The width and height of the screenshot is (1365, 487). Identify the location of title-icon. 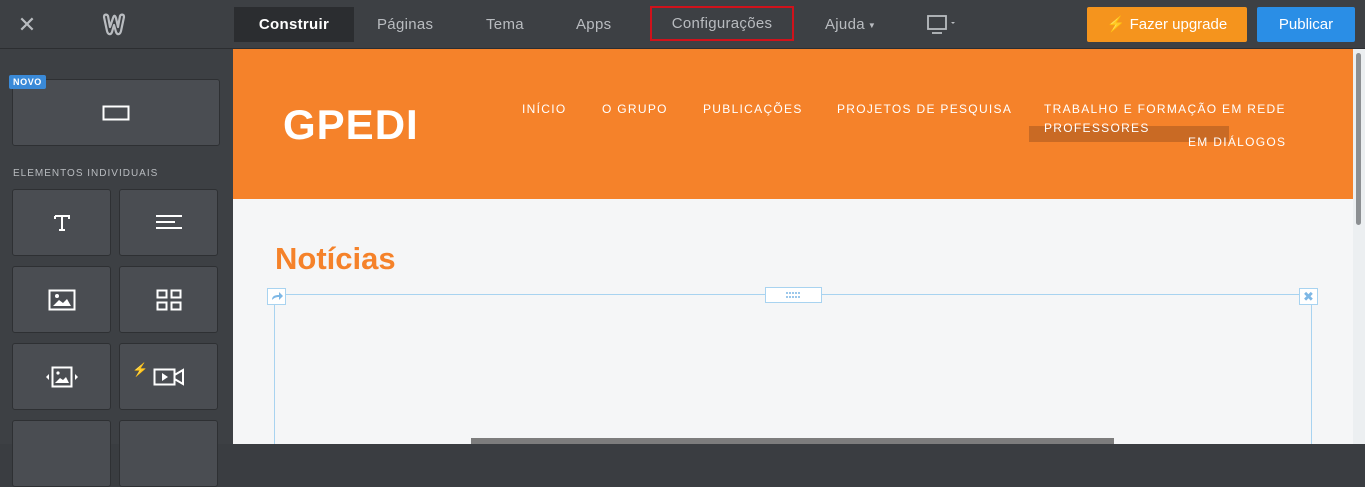
(61, 222).